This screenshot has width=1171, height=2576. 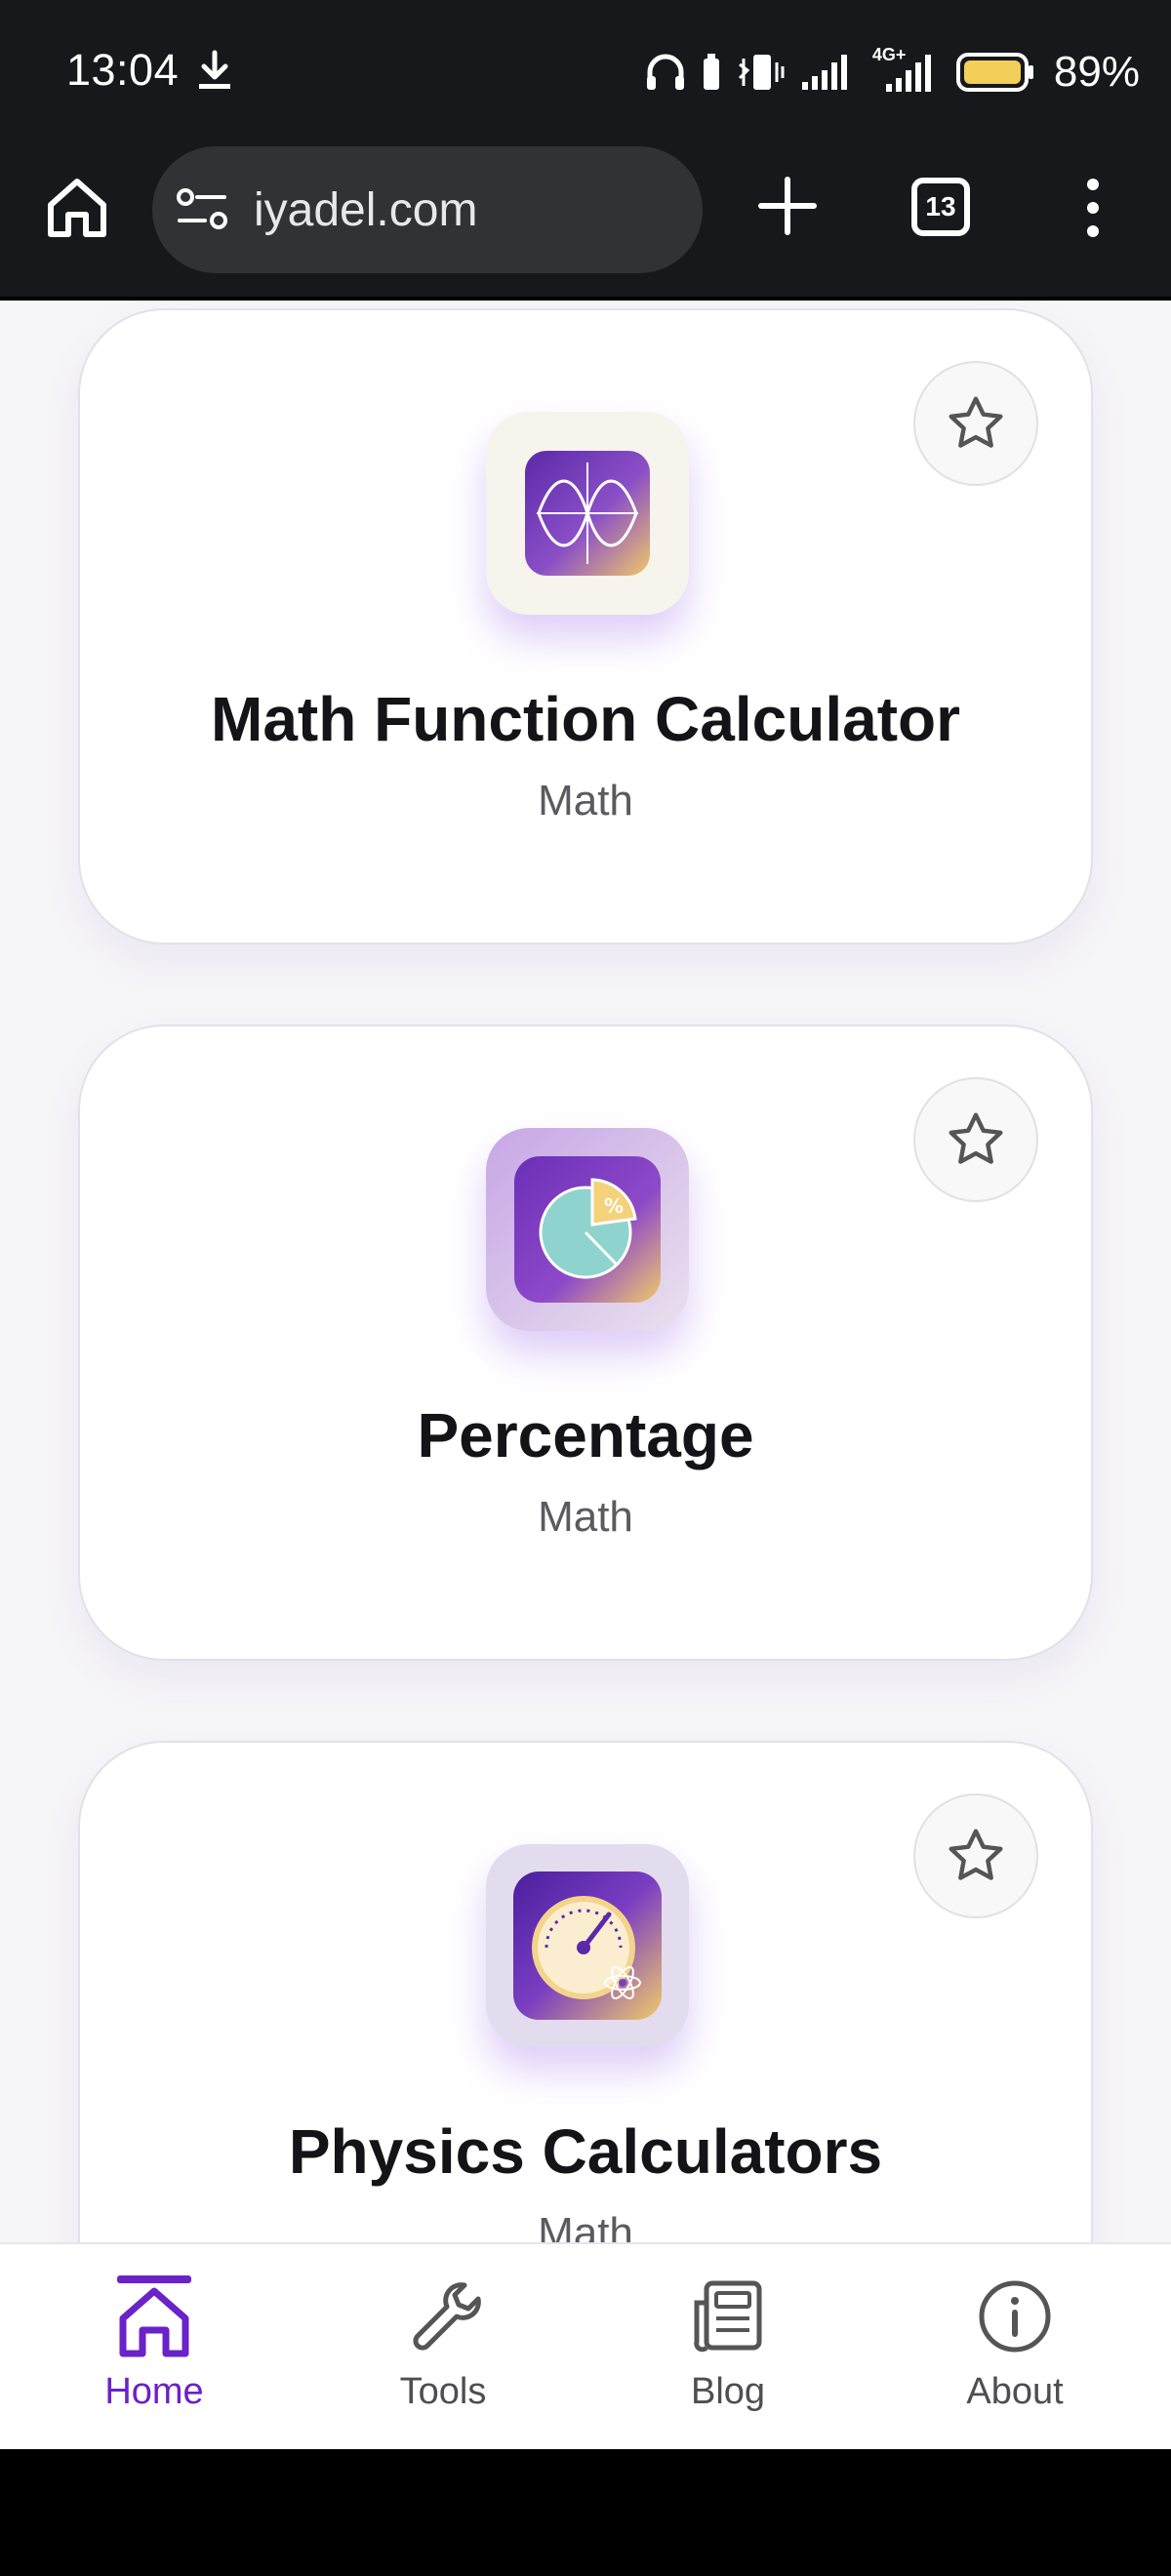 I want to click on earbud-battery-icon, so click(x=711, y=72).